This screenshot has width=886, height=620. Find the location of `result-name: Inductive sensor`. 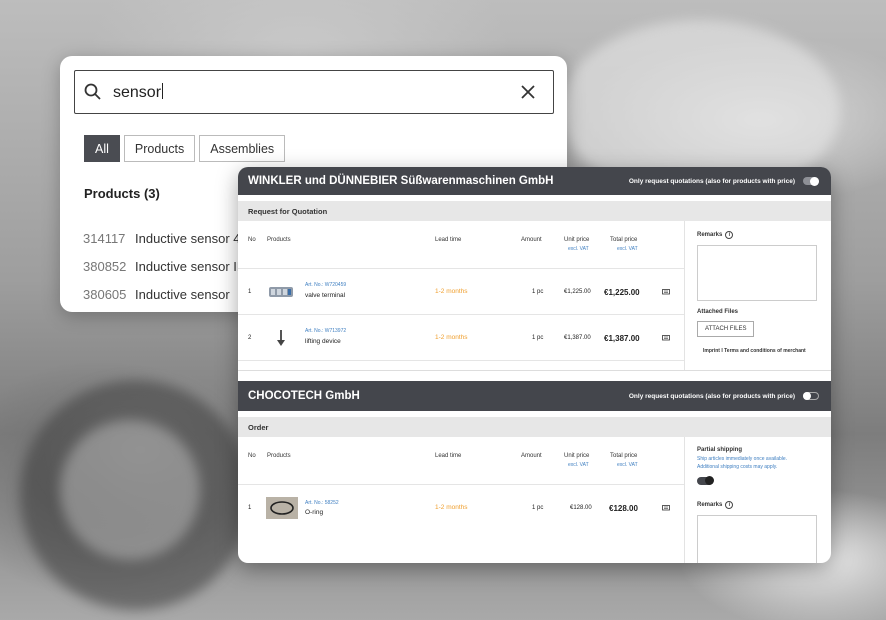

result-name: Inductive sensor is located at coordinates (182, 294).